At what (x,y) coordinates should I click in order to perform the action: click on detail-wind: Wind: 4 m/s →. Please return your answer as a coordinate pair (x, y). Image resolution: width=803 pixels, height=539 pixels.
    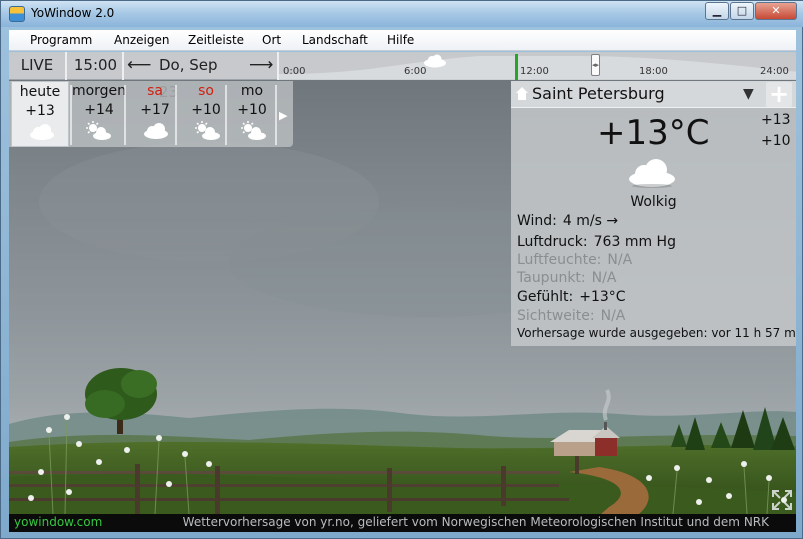
    Looking at the image, I should click on (567, 221).